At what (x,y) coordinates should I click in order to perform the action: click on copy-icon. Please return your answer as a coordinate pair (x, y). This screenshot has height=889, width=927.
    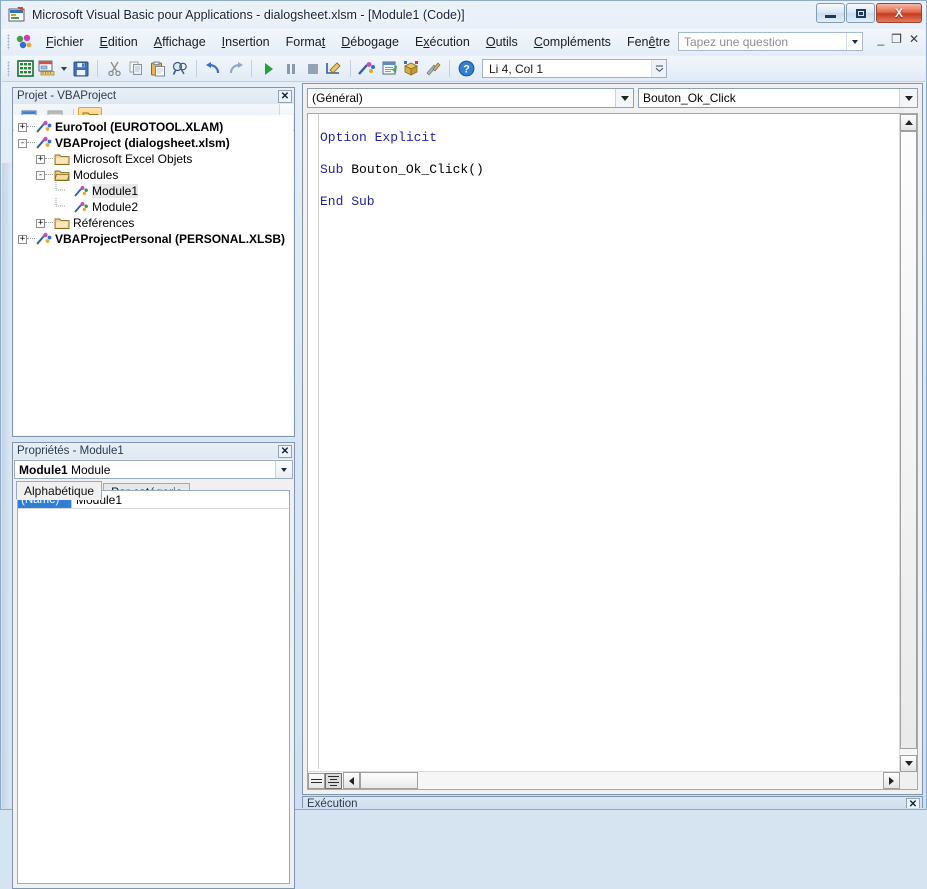
    Looking at the image, I should click on (136, 68).